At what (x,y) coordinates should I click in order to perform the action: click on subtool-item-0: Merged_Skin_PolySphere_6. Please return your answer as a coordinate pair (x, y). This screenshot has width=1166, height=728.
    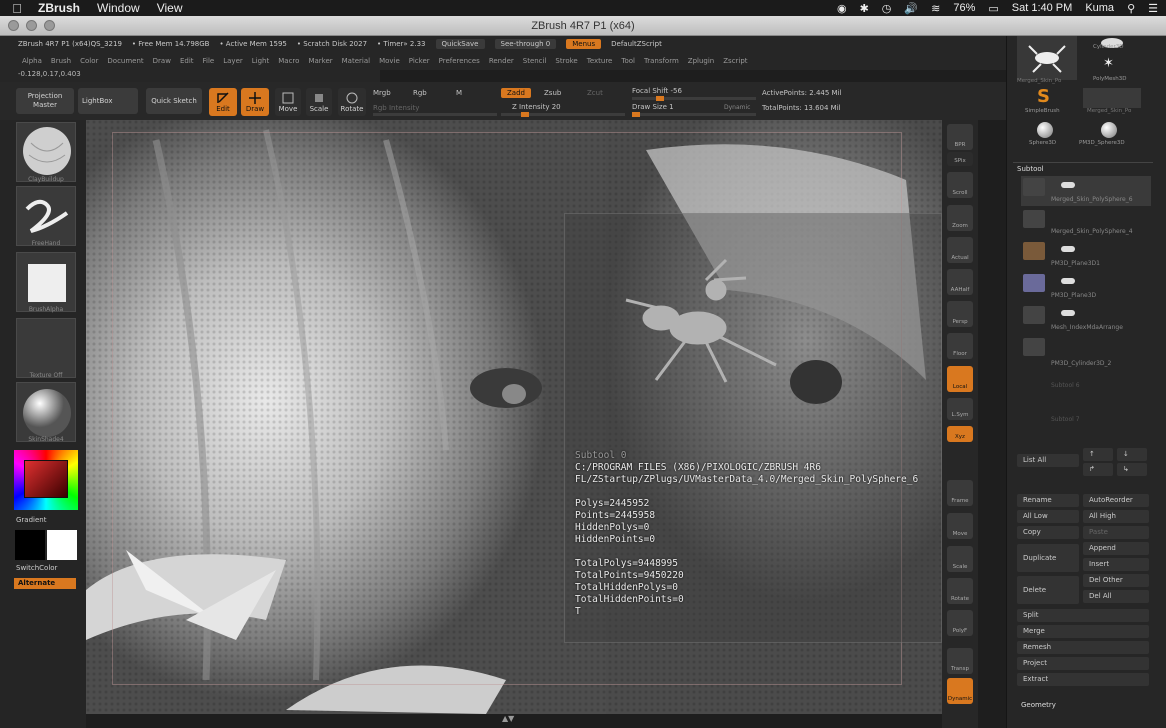
    Looking at the image, I should click on (1086, 191).